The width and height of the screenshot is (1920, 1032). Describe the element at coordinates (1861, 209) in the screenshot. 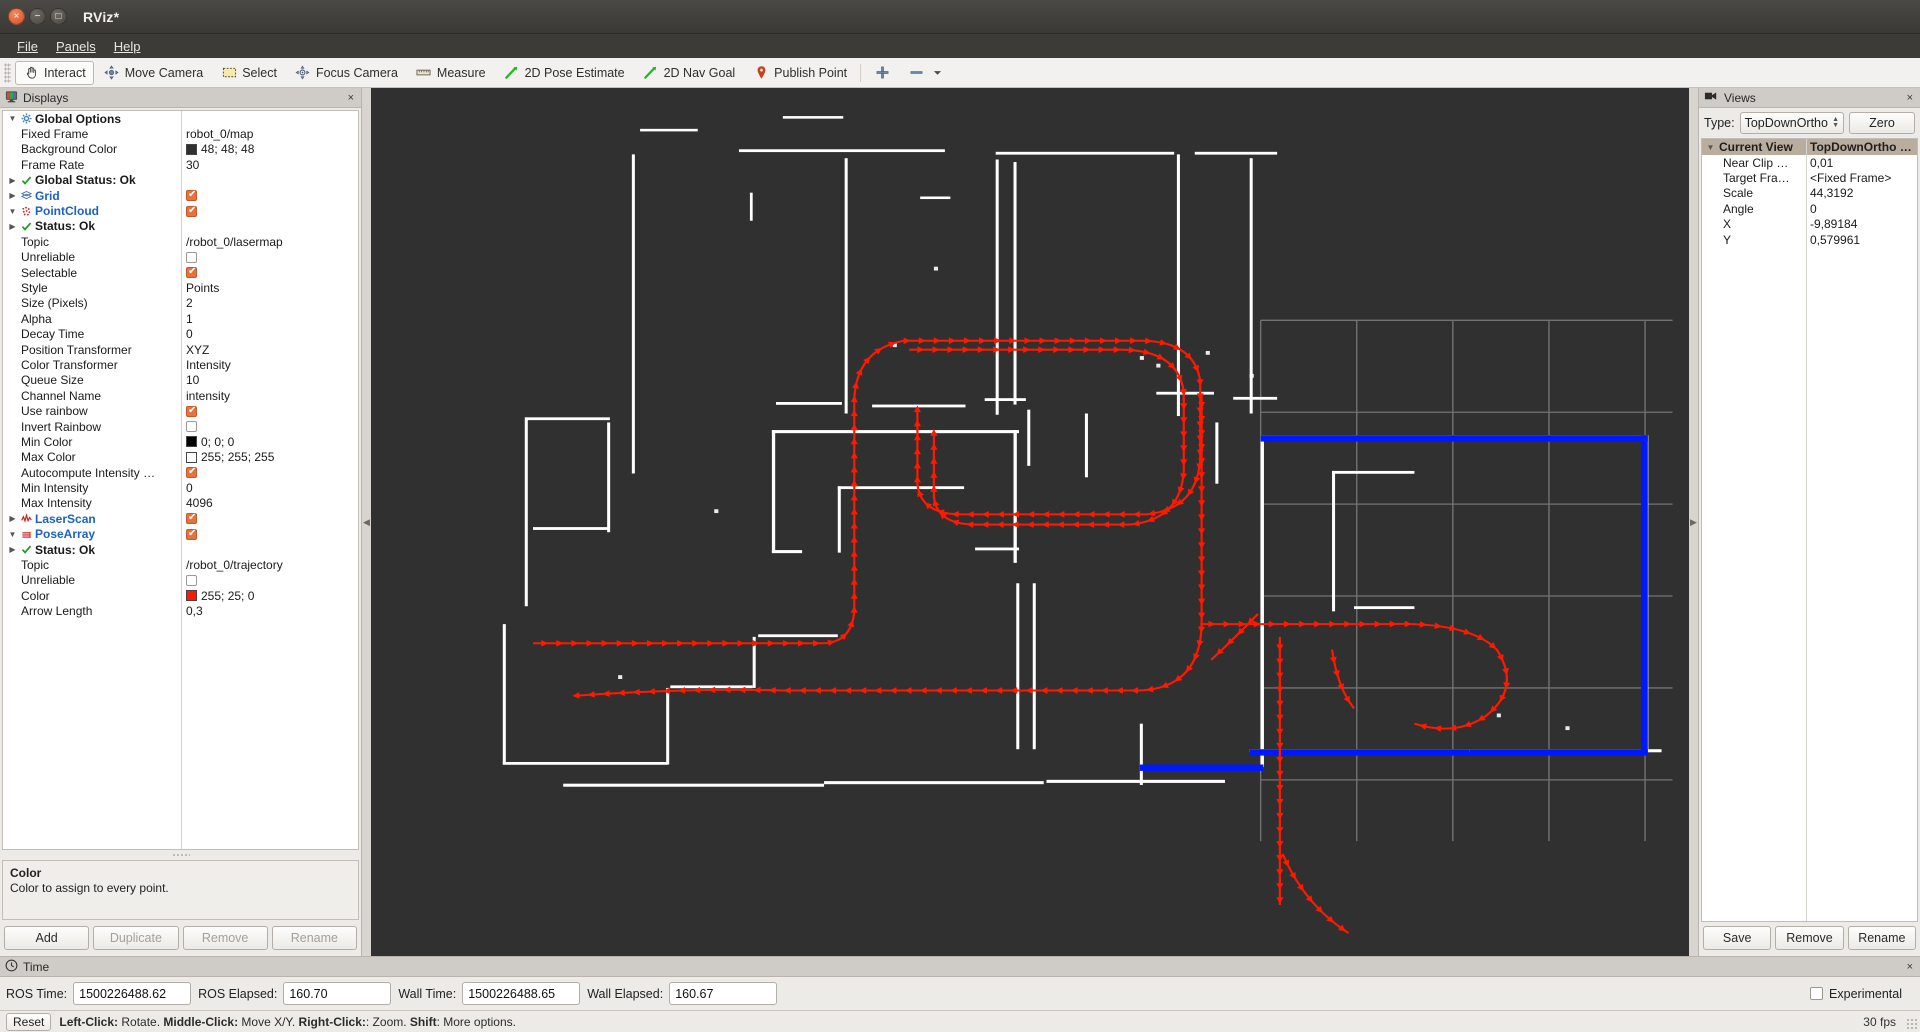

I see `view-property-value: 0` at that location.